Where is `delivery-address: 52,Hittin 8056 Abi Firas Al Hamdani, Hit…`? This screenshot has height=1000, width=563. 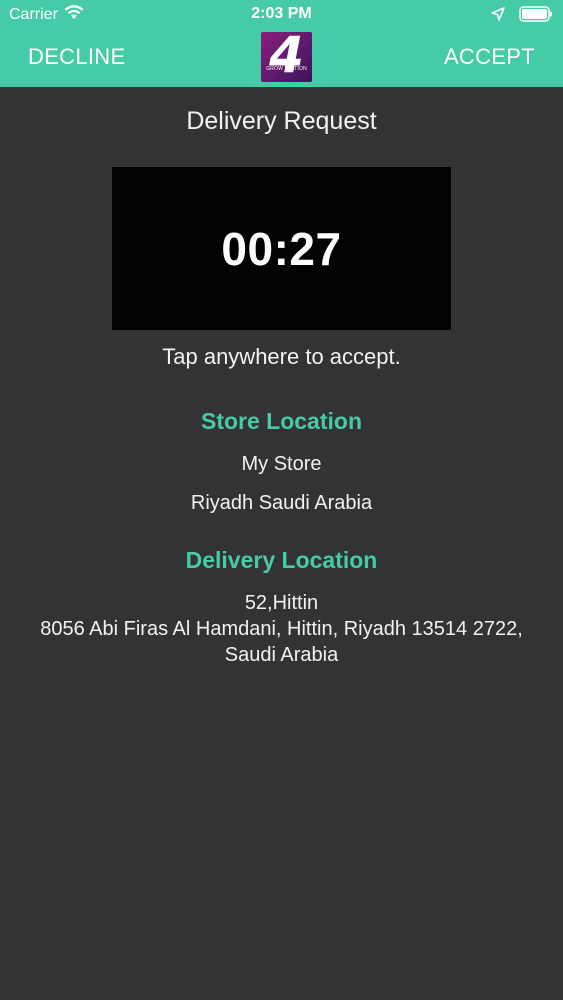 delivery-address: 52,Hittin 8056 Abi Firas Al Hamdani, Hit… is located at coordinates (281, 629).